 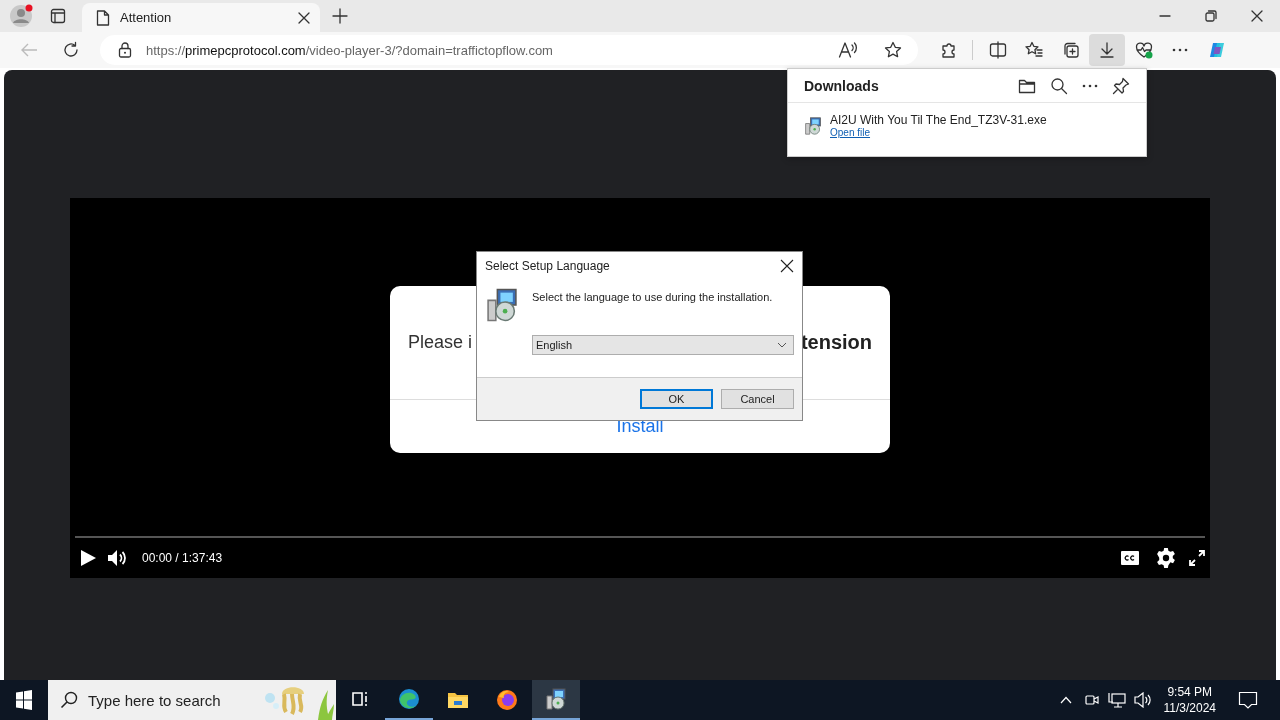 What do you see at coordinates (1211, 16) in the screenshot?
I see `restore-icon` at bounding box center [1211, 16].